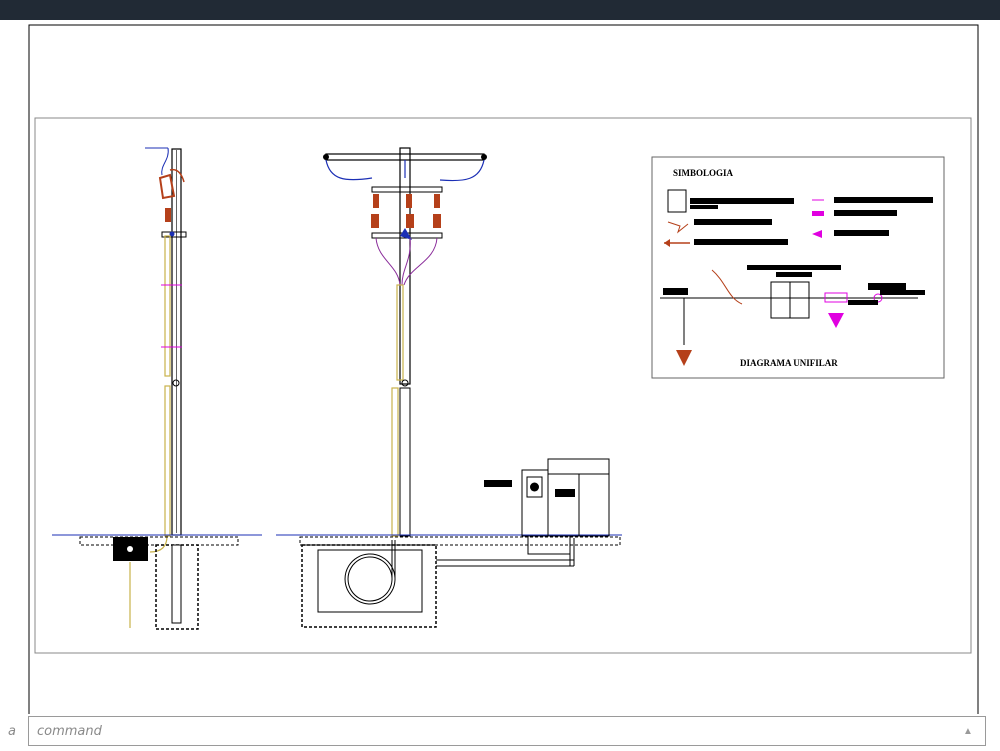  What do you see at coordinates (157, 388) in the screenshot?
I see `left-pole-side-view` at bounding box center [157, 388].